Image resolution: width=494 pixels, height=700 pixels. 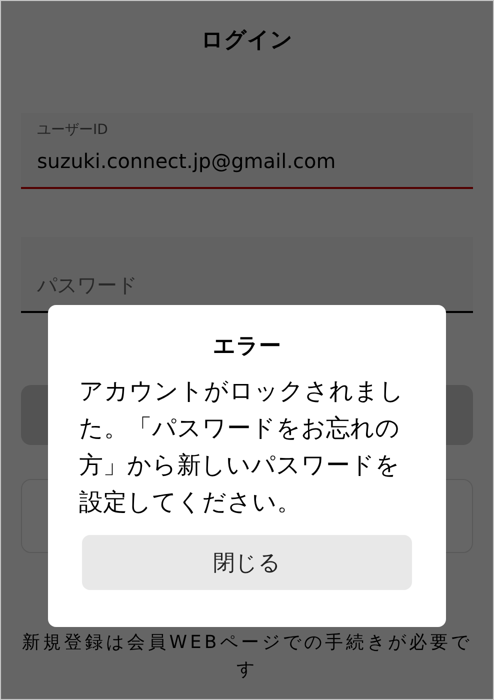 What do you see at coordinates (72, 130) in the screenshot?
I see `field-label: ユーザーID` at bounding box center [72, 130].